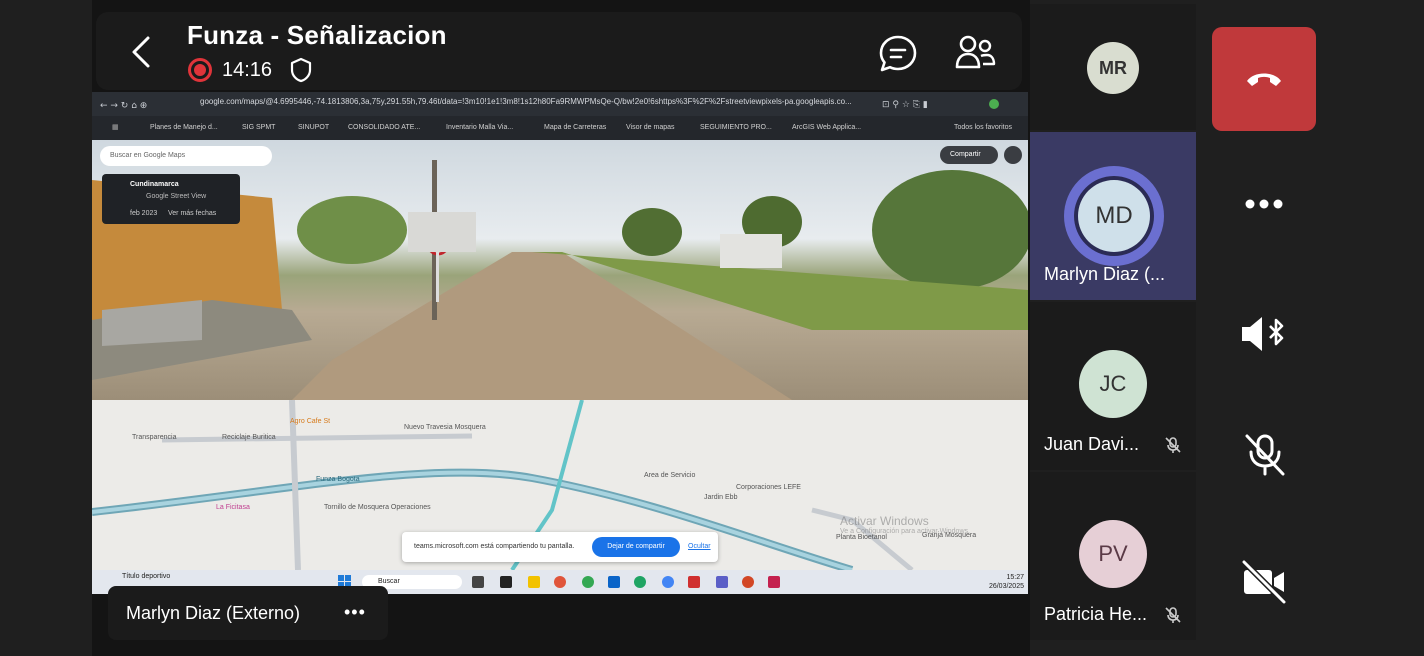 This screenshot has width=1424, height=656. I want to click on microphone-off-icon, so click(1265, 455).